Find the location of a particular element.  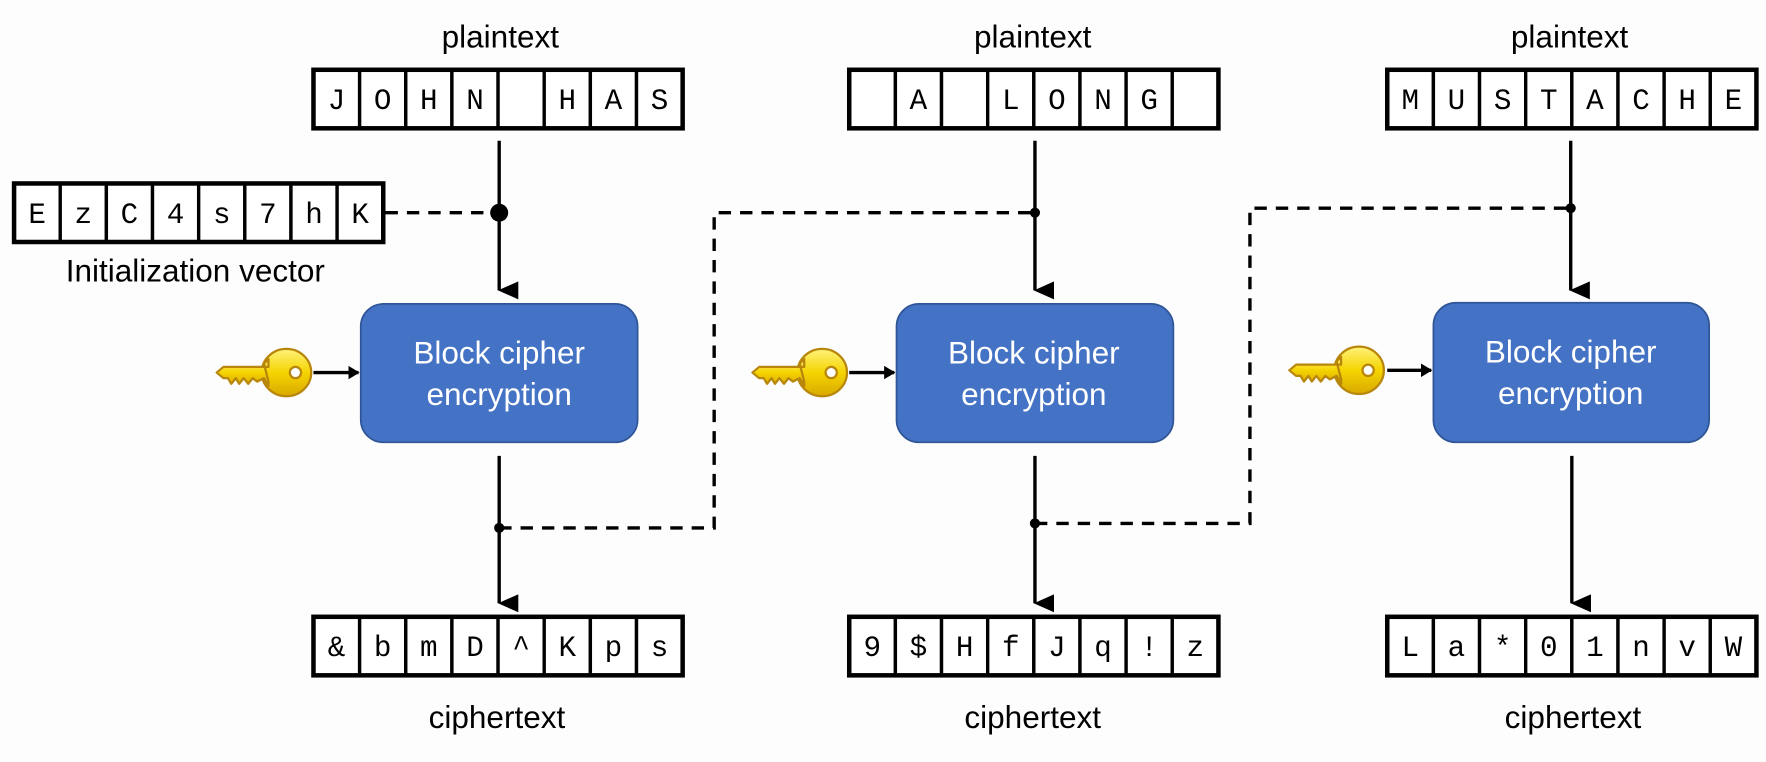

ciphertext-char: ^ is located at coordinates (521, 648).